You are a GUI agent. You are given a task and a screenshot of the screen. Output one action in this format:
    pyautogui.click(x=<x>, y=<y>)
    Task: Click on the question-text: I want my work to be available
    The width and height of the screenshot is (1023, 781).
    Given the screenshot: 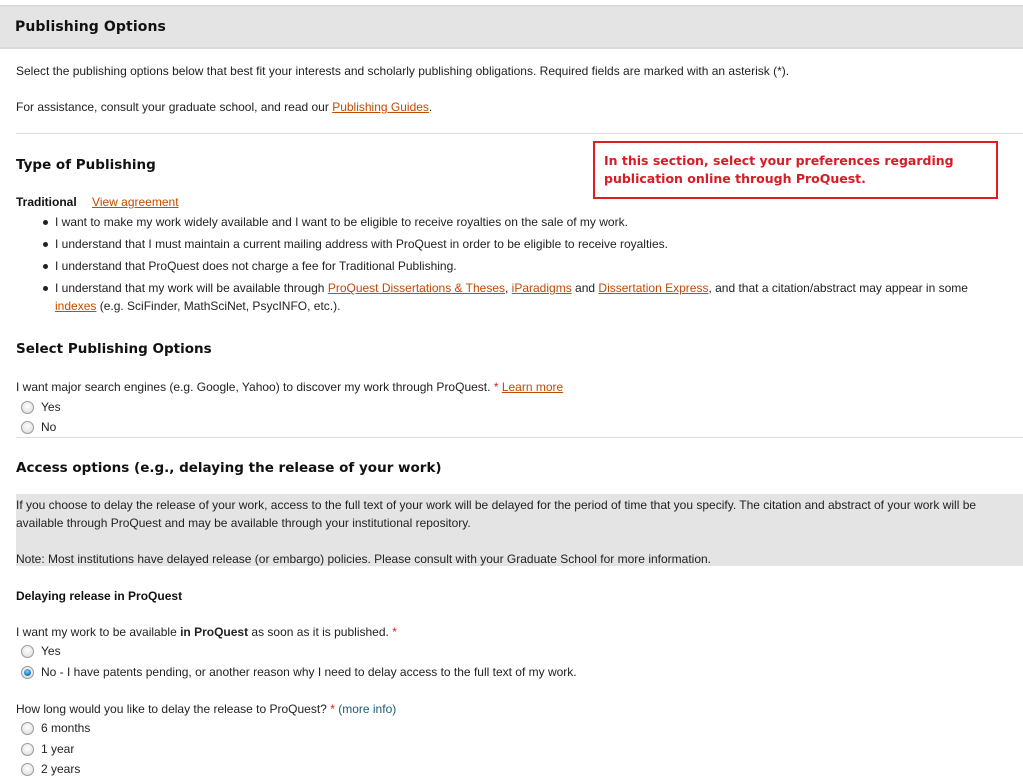 What is the action you would take?
    pyautogui.click(x=98, y=632)
    